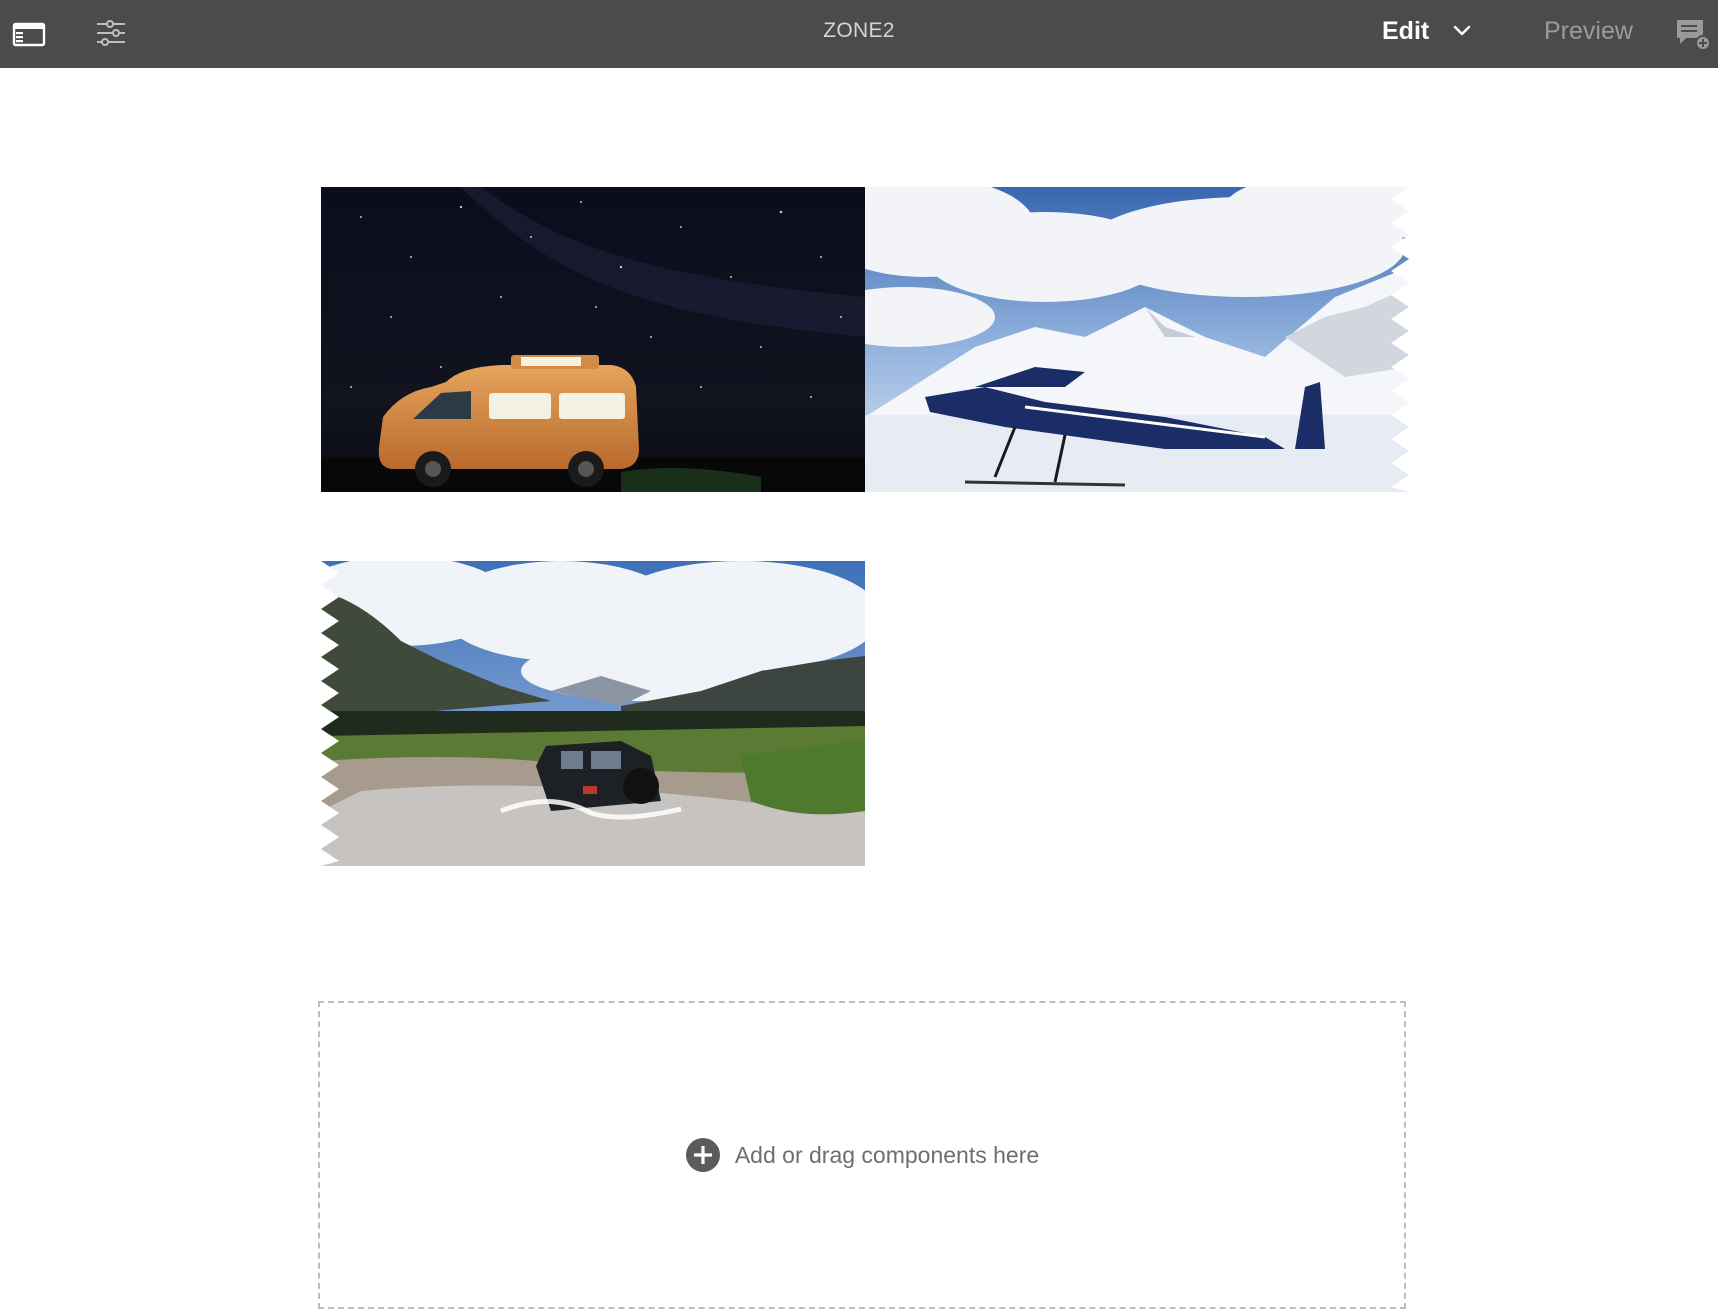  I want to click on chevron-down-icon, so click(1462, 31).